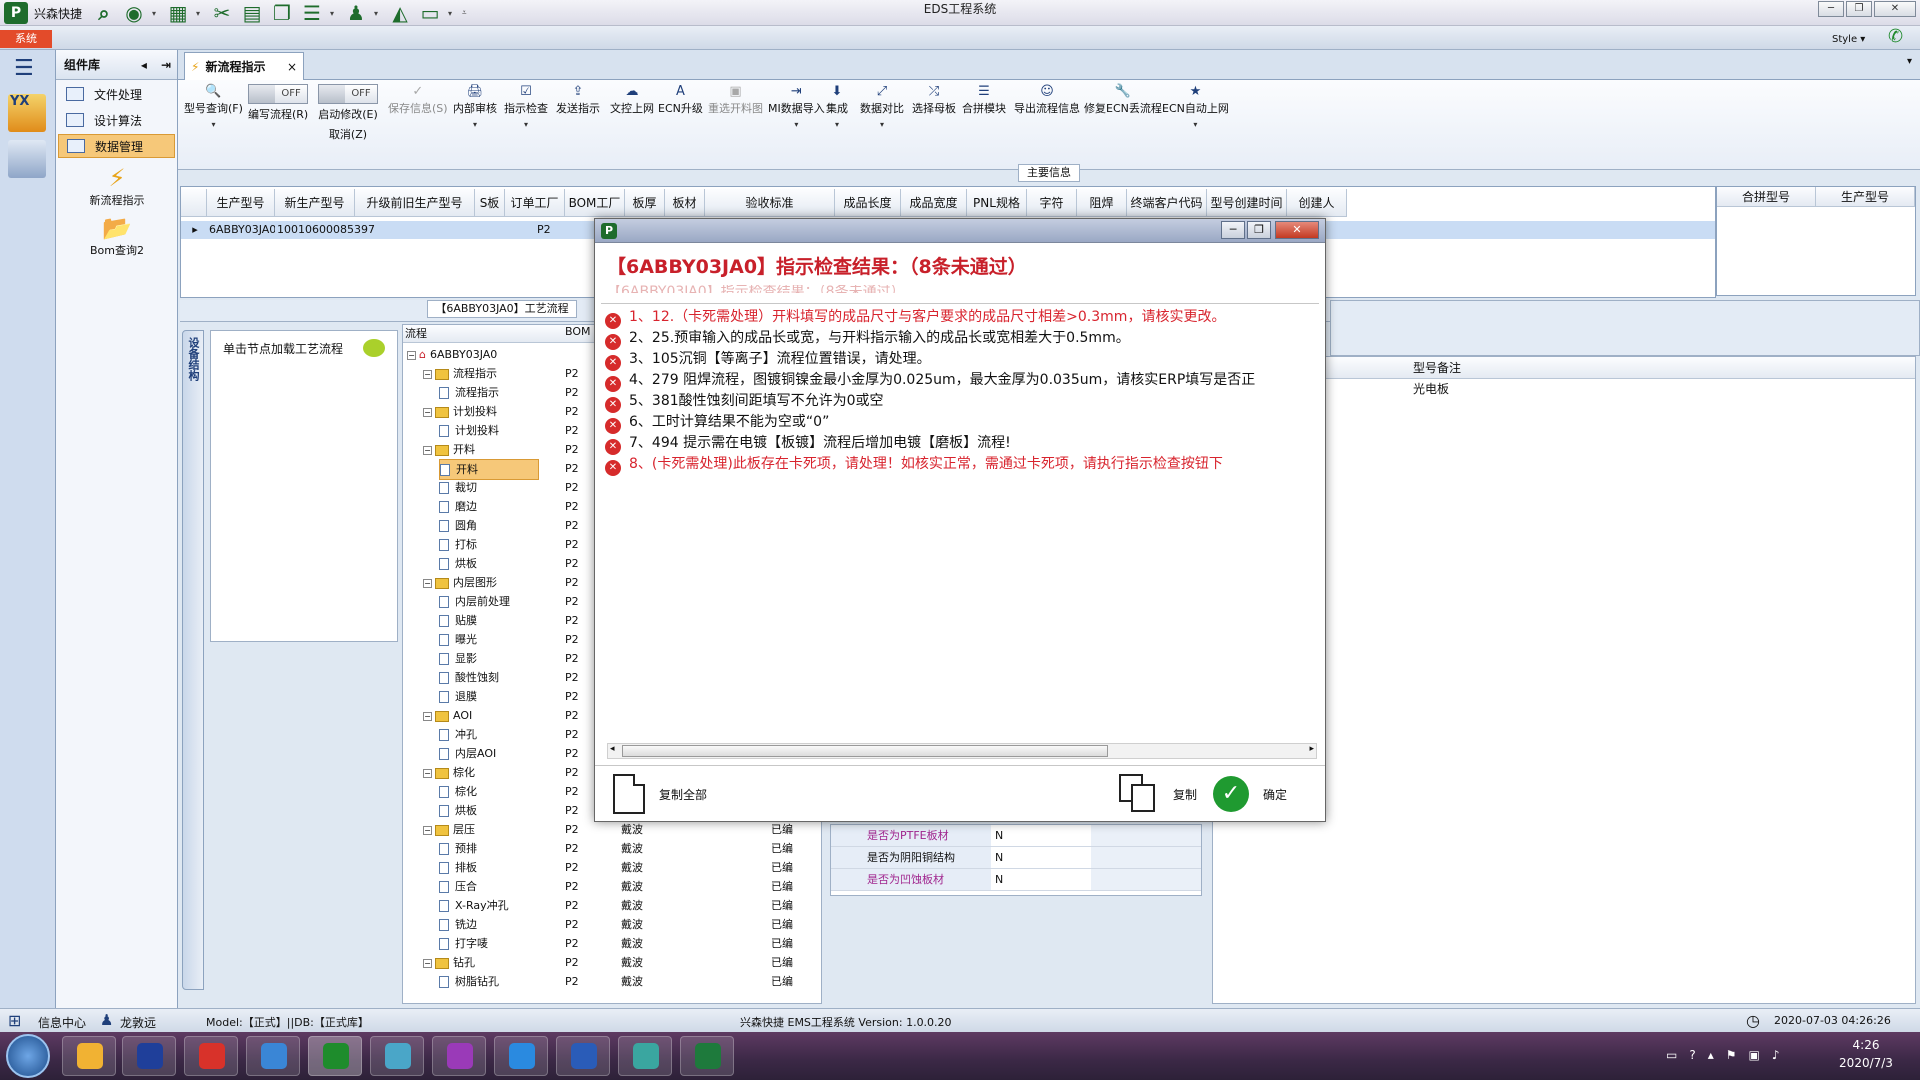  Describe the element at coordinates (865, 751) in the screenshot. I see `scrollbar-thumb` at that location.